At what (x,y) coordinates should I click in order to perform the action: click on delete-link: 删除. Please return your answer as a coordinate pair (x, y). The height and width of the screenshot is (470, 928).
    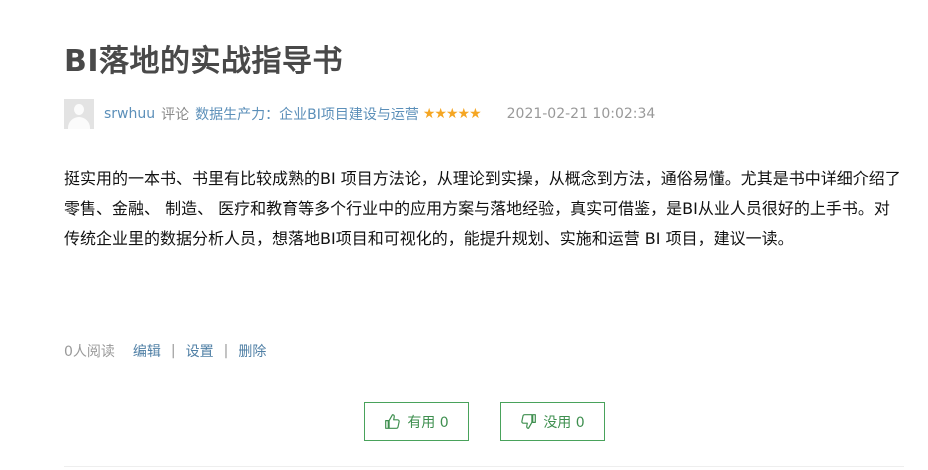
    Looking at the image, I should click on (252, 351).